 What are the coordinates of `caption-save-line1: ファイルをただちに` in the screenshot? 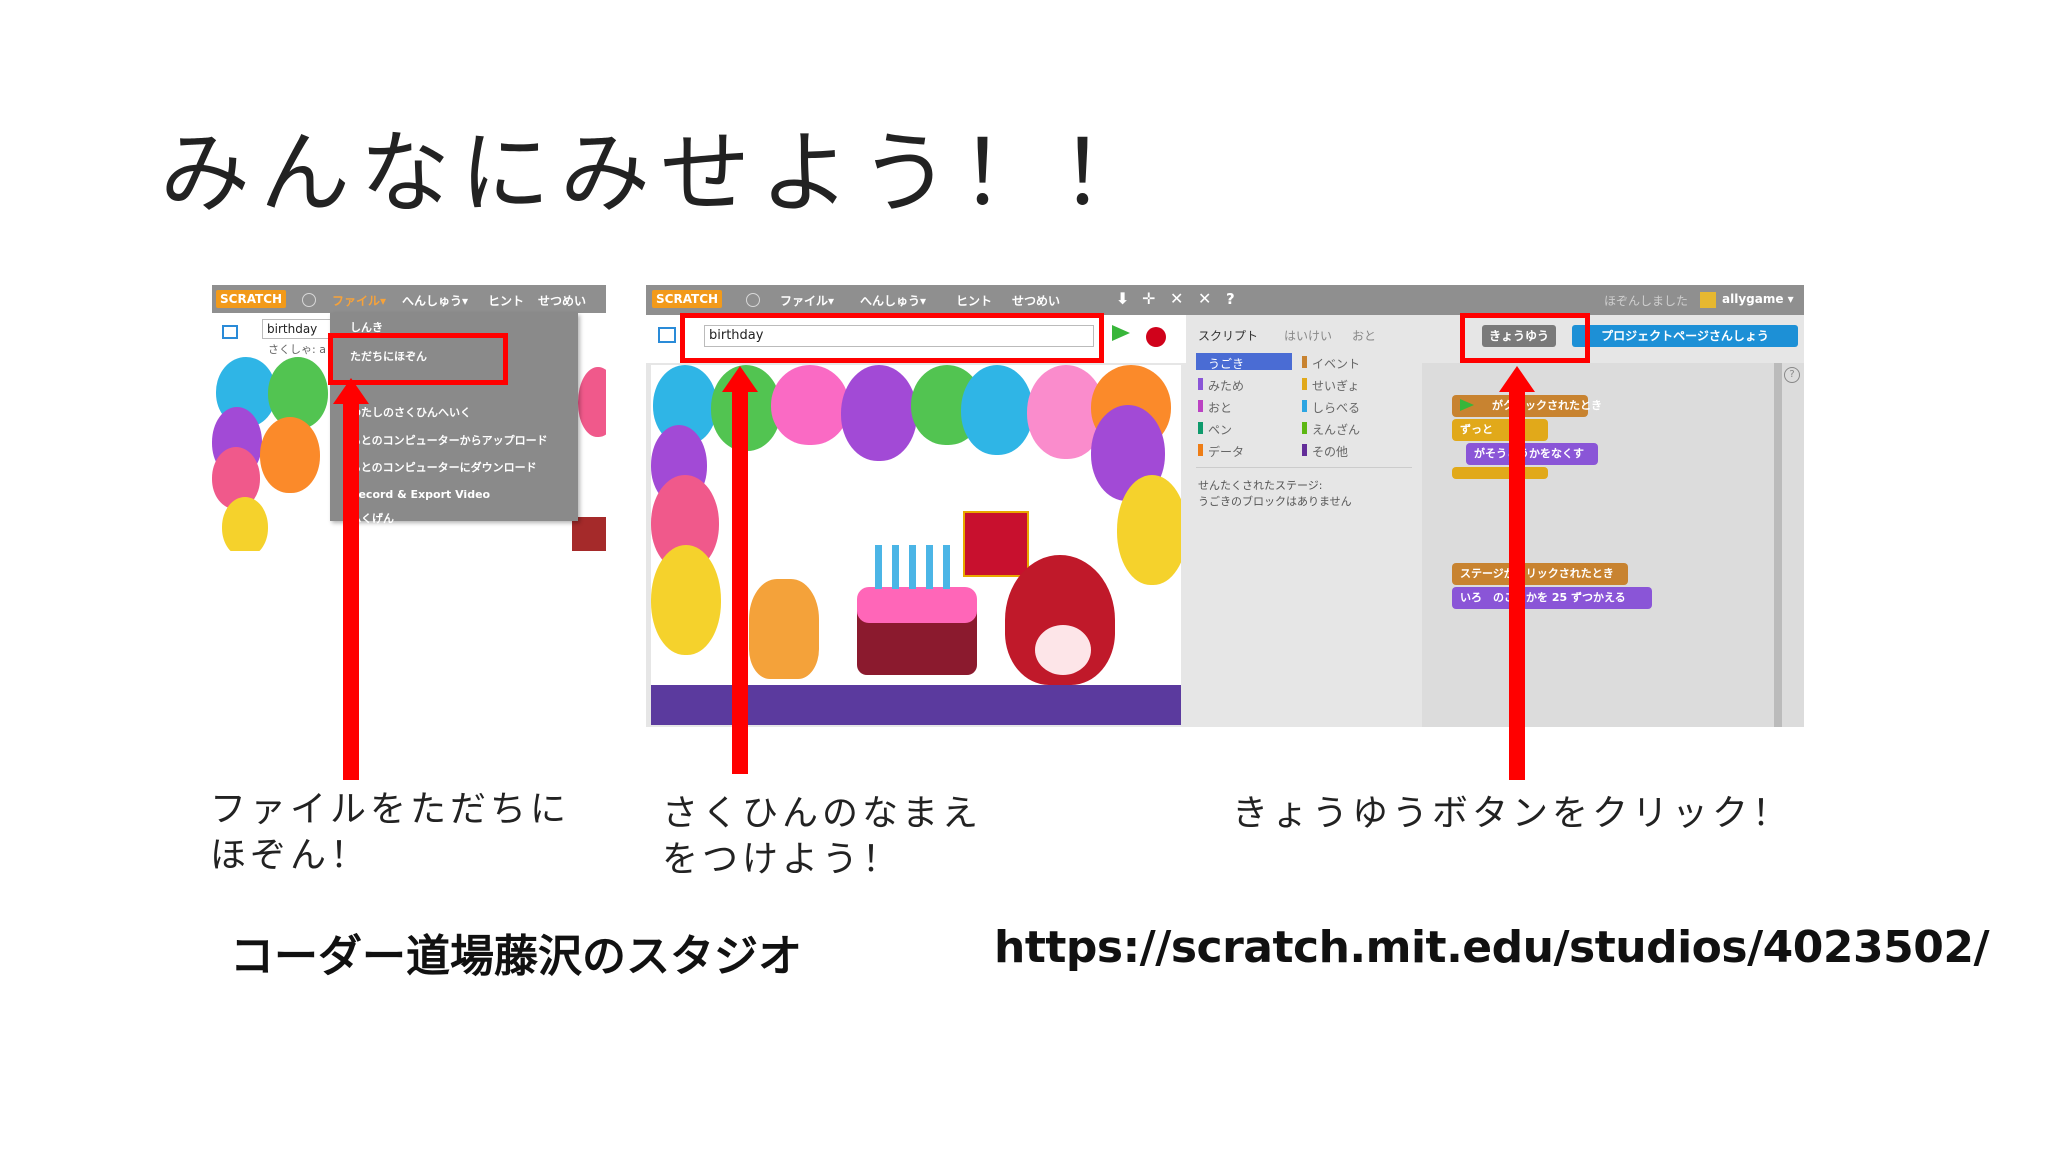 It's located at (390, 809).